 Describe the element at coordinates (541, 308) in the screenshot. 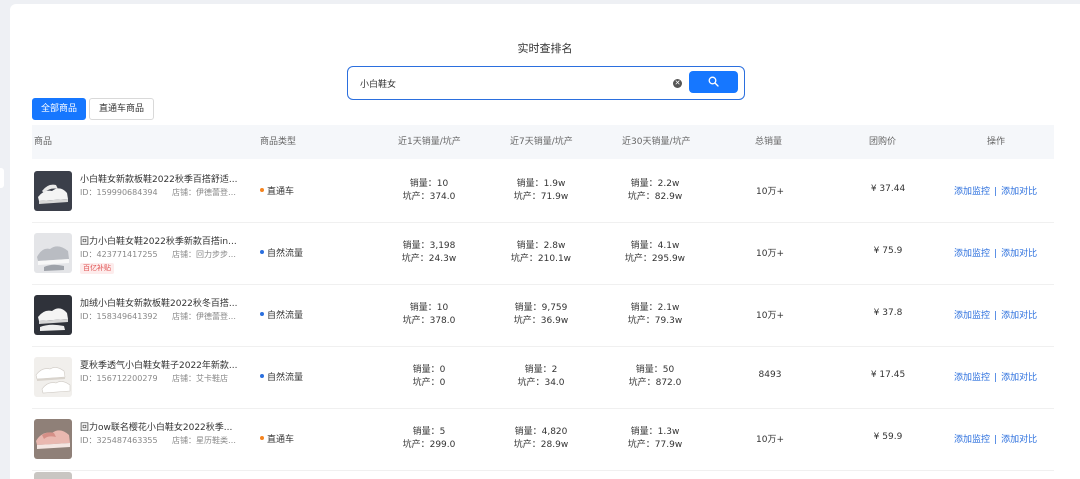

I see `d7-sales: 销量：9,759` at that location.